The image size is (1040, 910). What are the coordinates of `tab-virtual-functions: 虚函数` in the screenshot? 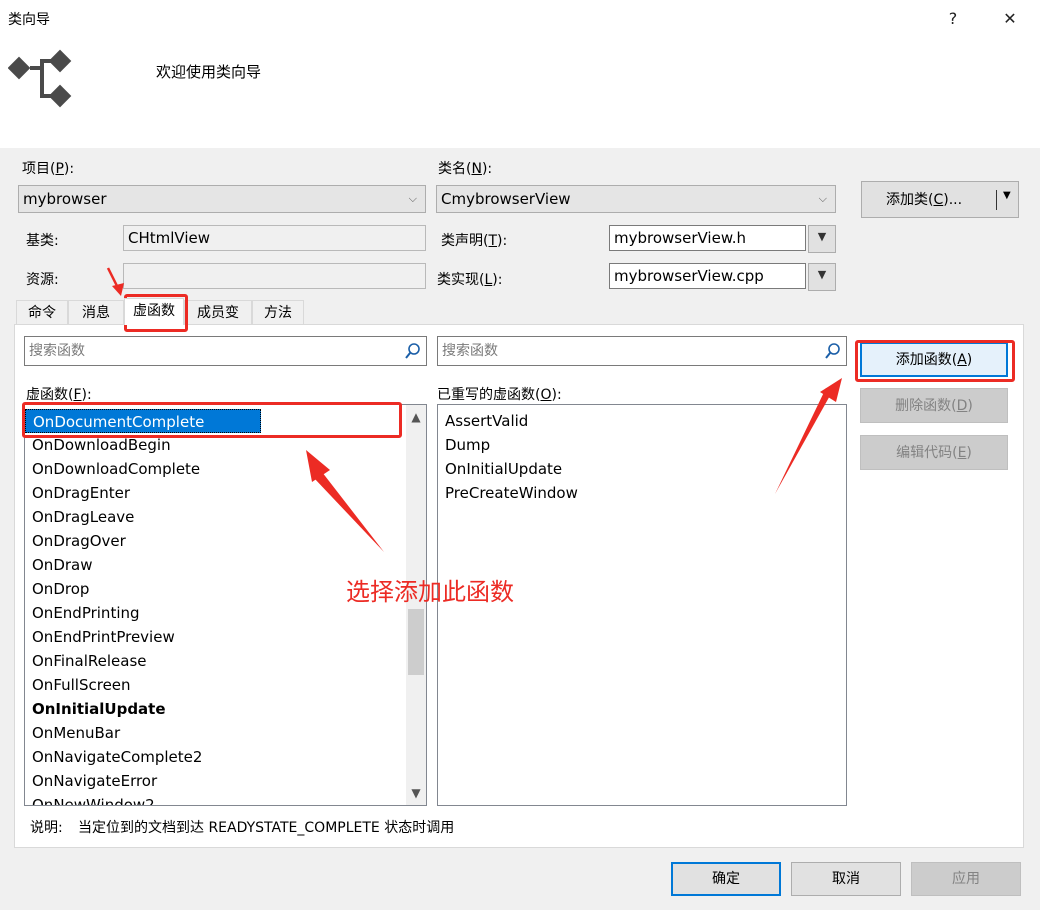 It's located at (154, 311).